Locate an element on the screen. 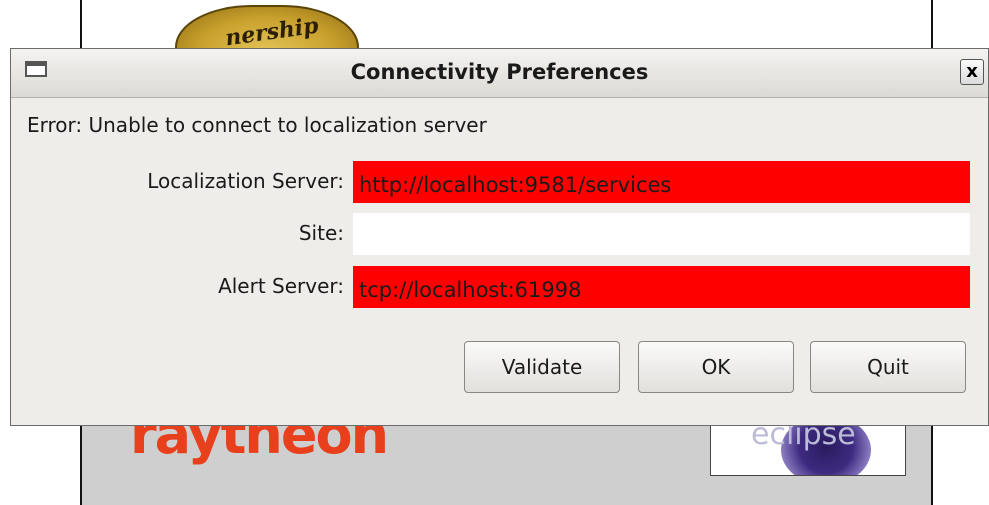 The width and height of the screenshot is (989, 505). eclipse-logo: eclipse is located at coordinates (808, 450).